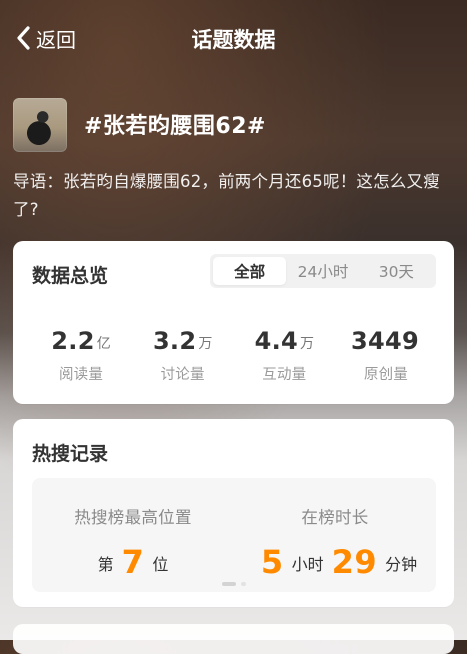 This screenshot has height=654, width=467. Describe the element at coordinates (401, 564) in the screenshot. I see `hot-duration-minutes-unit: 分钟` at that location.